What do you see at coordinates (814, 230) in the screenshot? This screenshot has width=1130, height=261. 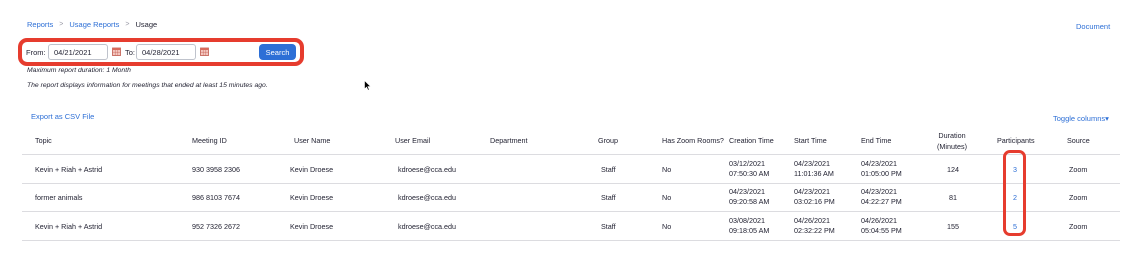 I see `cell-start-clock: 02:32:22 PM` at bounding box center [814, 230].